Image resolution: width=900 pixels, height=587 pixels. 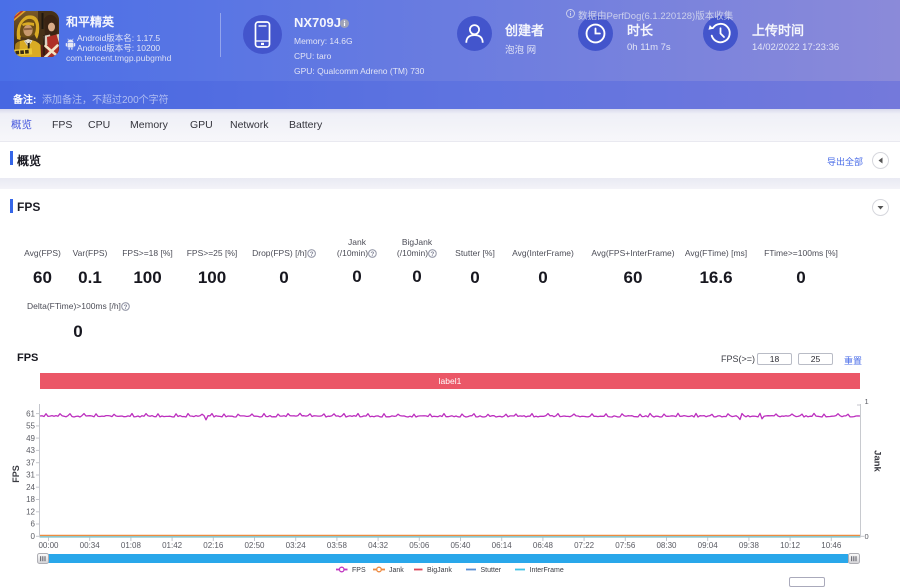 I want to click on svg-text: 10:12, so click(x=790, y=545).